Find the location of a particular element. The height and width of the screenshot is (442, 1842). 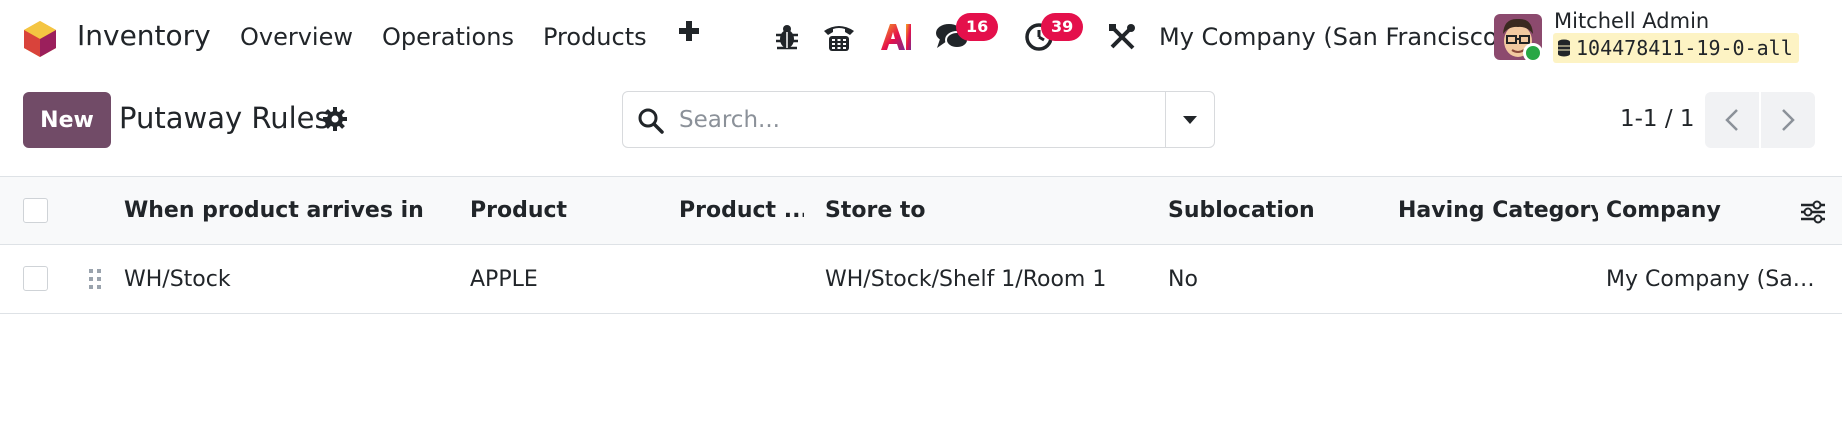

pager-next-button is located at coordinates (1788, 120).